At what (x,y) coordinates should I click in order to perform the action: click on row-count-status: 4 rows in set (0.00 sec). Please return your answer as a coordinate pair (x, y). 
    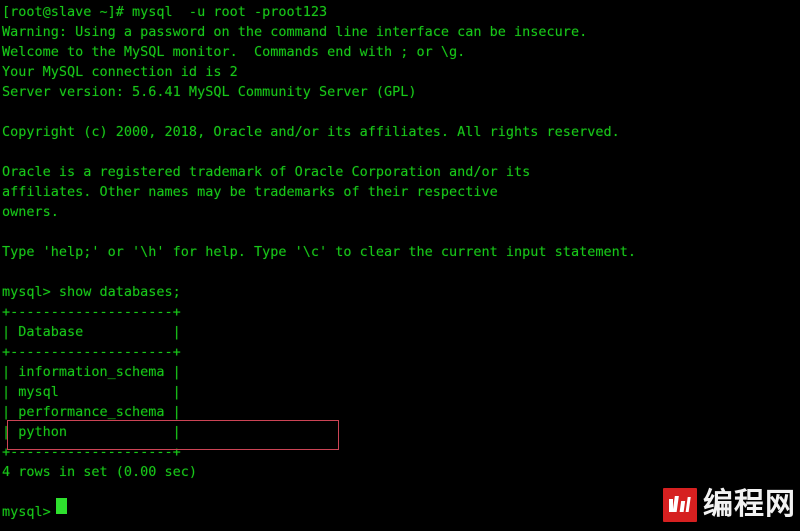
    Looking at the image, I should click on (100, 472).